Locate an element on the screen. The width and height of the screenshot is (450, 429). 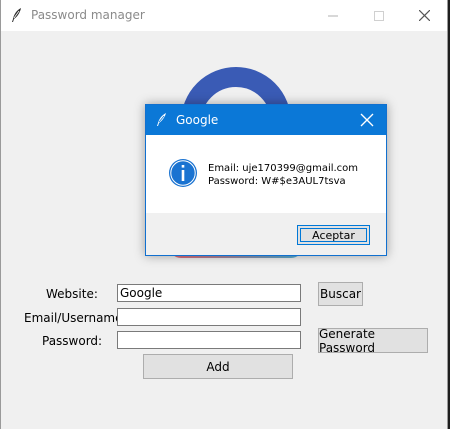
dialog-password-text: Password: W#$e3AUL7tsva is located at coordinates (277, 181).